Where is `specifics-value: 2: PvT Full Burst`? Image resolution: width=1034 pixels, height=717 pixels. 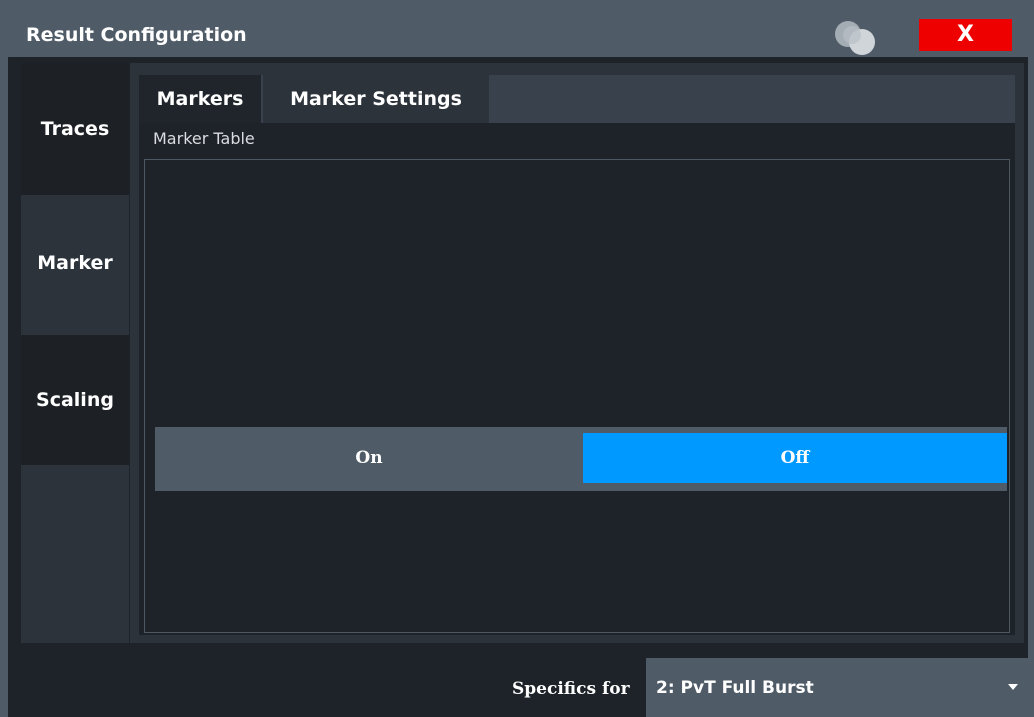
specifics-value: 2: PvT Full Burst is located at coordinates (735, 688).